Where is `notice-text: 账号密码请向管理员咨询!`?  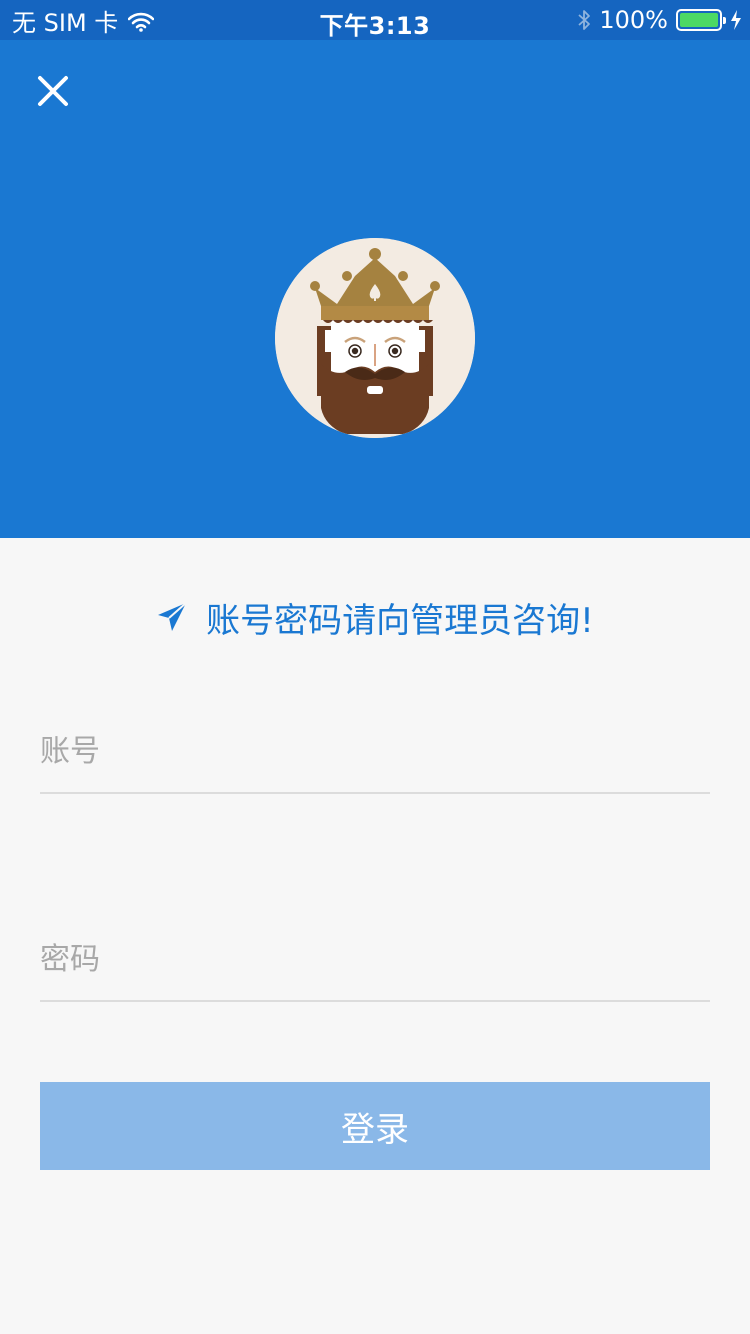 notice-text: 账号密码请向管理员咨询! is located at coordinates (400, 620).